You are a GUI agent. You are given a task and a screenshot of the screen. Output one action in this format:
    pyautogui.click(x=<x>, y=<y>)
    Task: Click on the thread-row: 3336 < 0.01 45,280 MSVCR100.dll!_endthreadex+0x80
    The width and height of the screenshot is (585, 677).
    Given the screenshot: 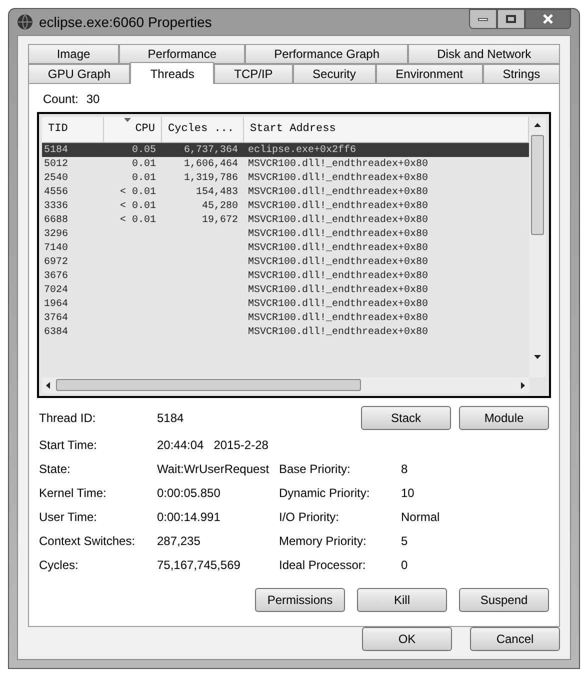 What is the action you would take?
    pyautogui.click(x=285, y=206)
    